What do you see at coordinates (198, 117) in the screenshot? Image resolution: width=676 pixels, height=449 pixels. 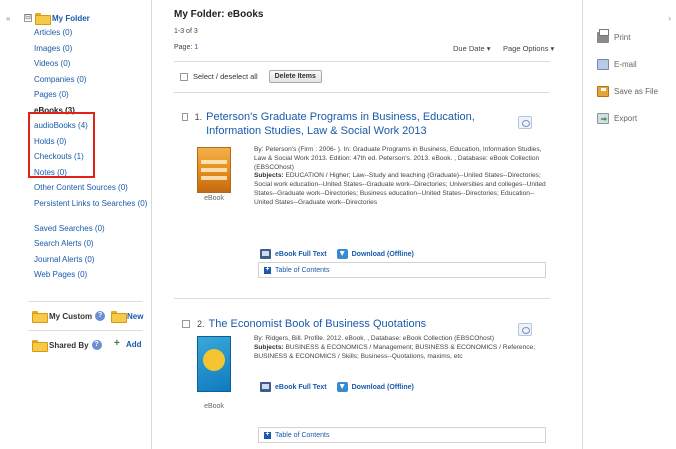 I see `result-number: 1.` at bounding box center [198, 117].